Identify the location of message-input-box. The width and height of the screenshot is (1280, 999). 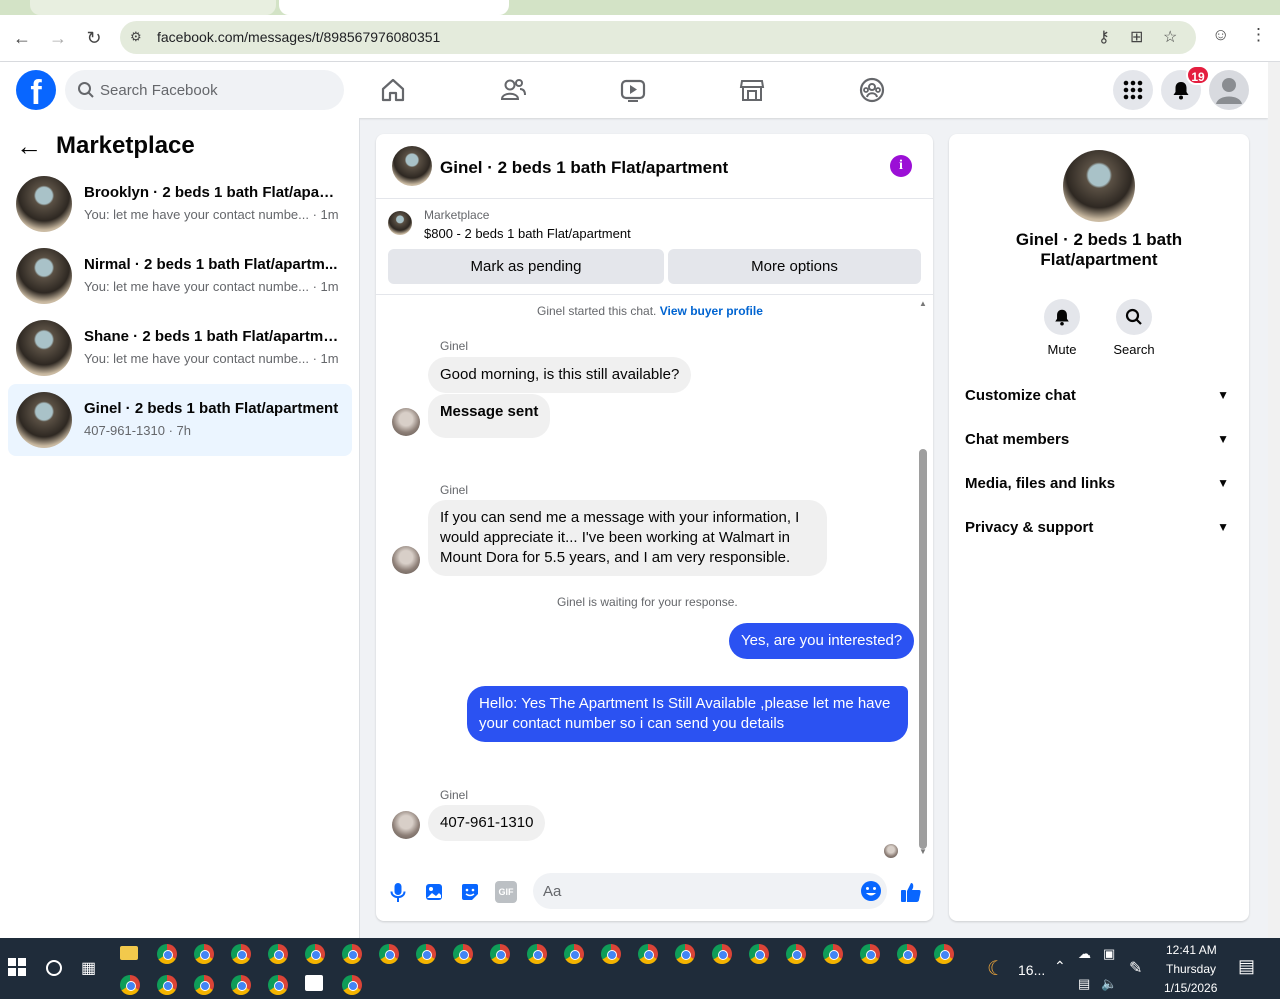
(710, 891).